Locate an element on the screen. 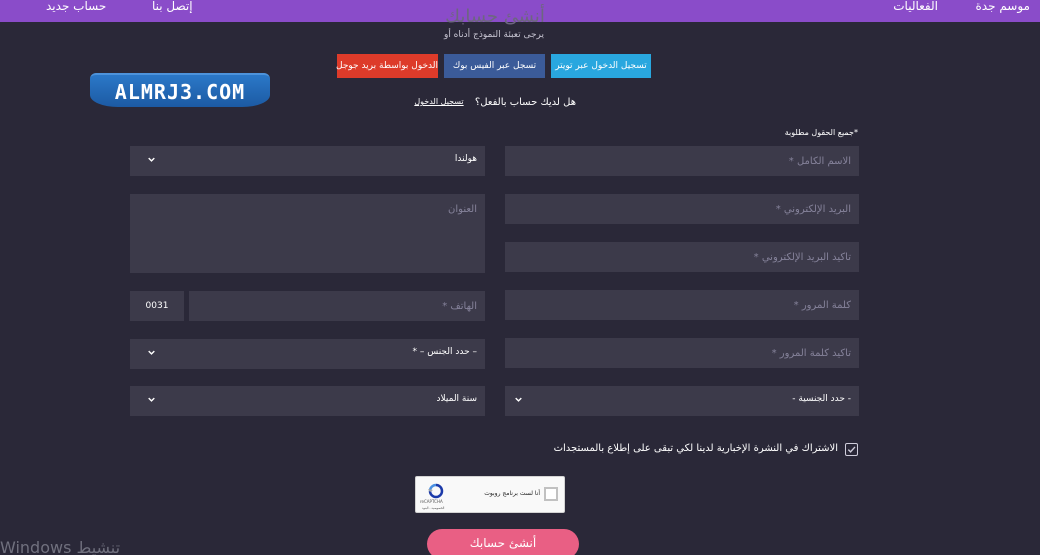 This screenshot has height=555, width=1040. have-account-text: هل لديك حساب بالفعل؟ is located at coordinates (525, 102).